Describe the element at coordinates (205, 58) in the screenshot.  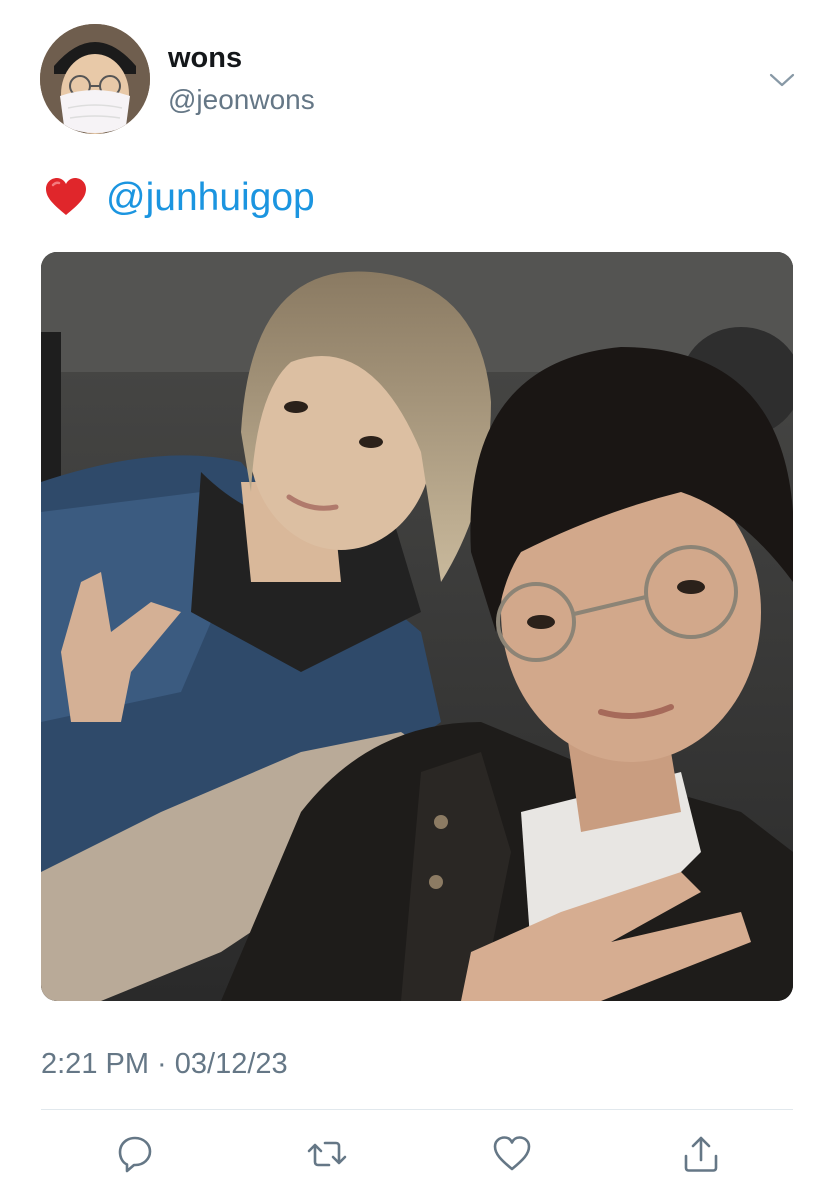
I see `display-name: wons` at that location.